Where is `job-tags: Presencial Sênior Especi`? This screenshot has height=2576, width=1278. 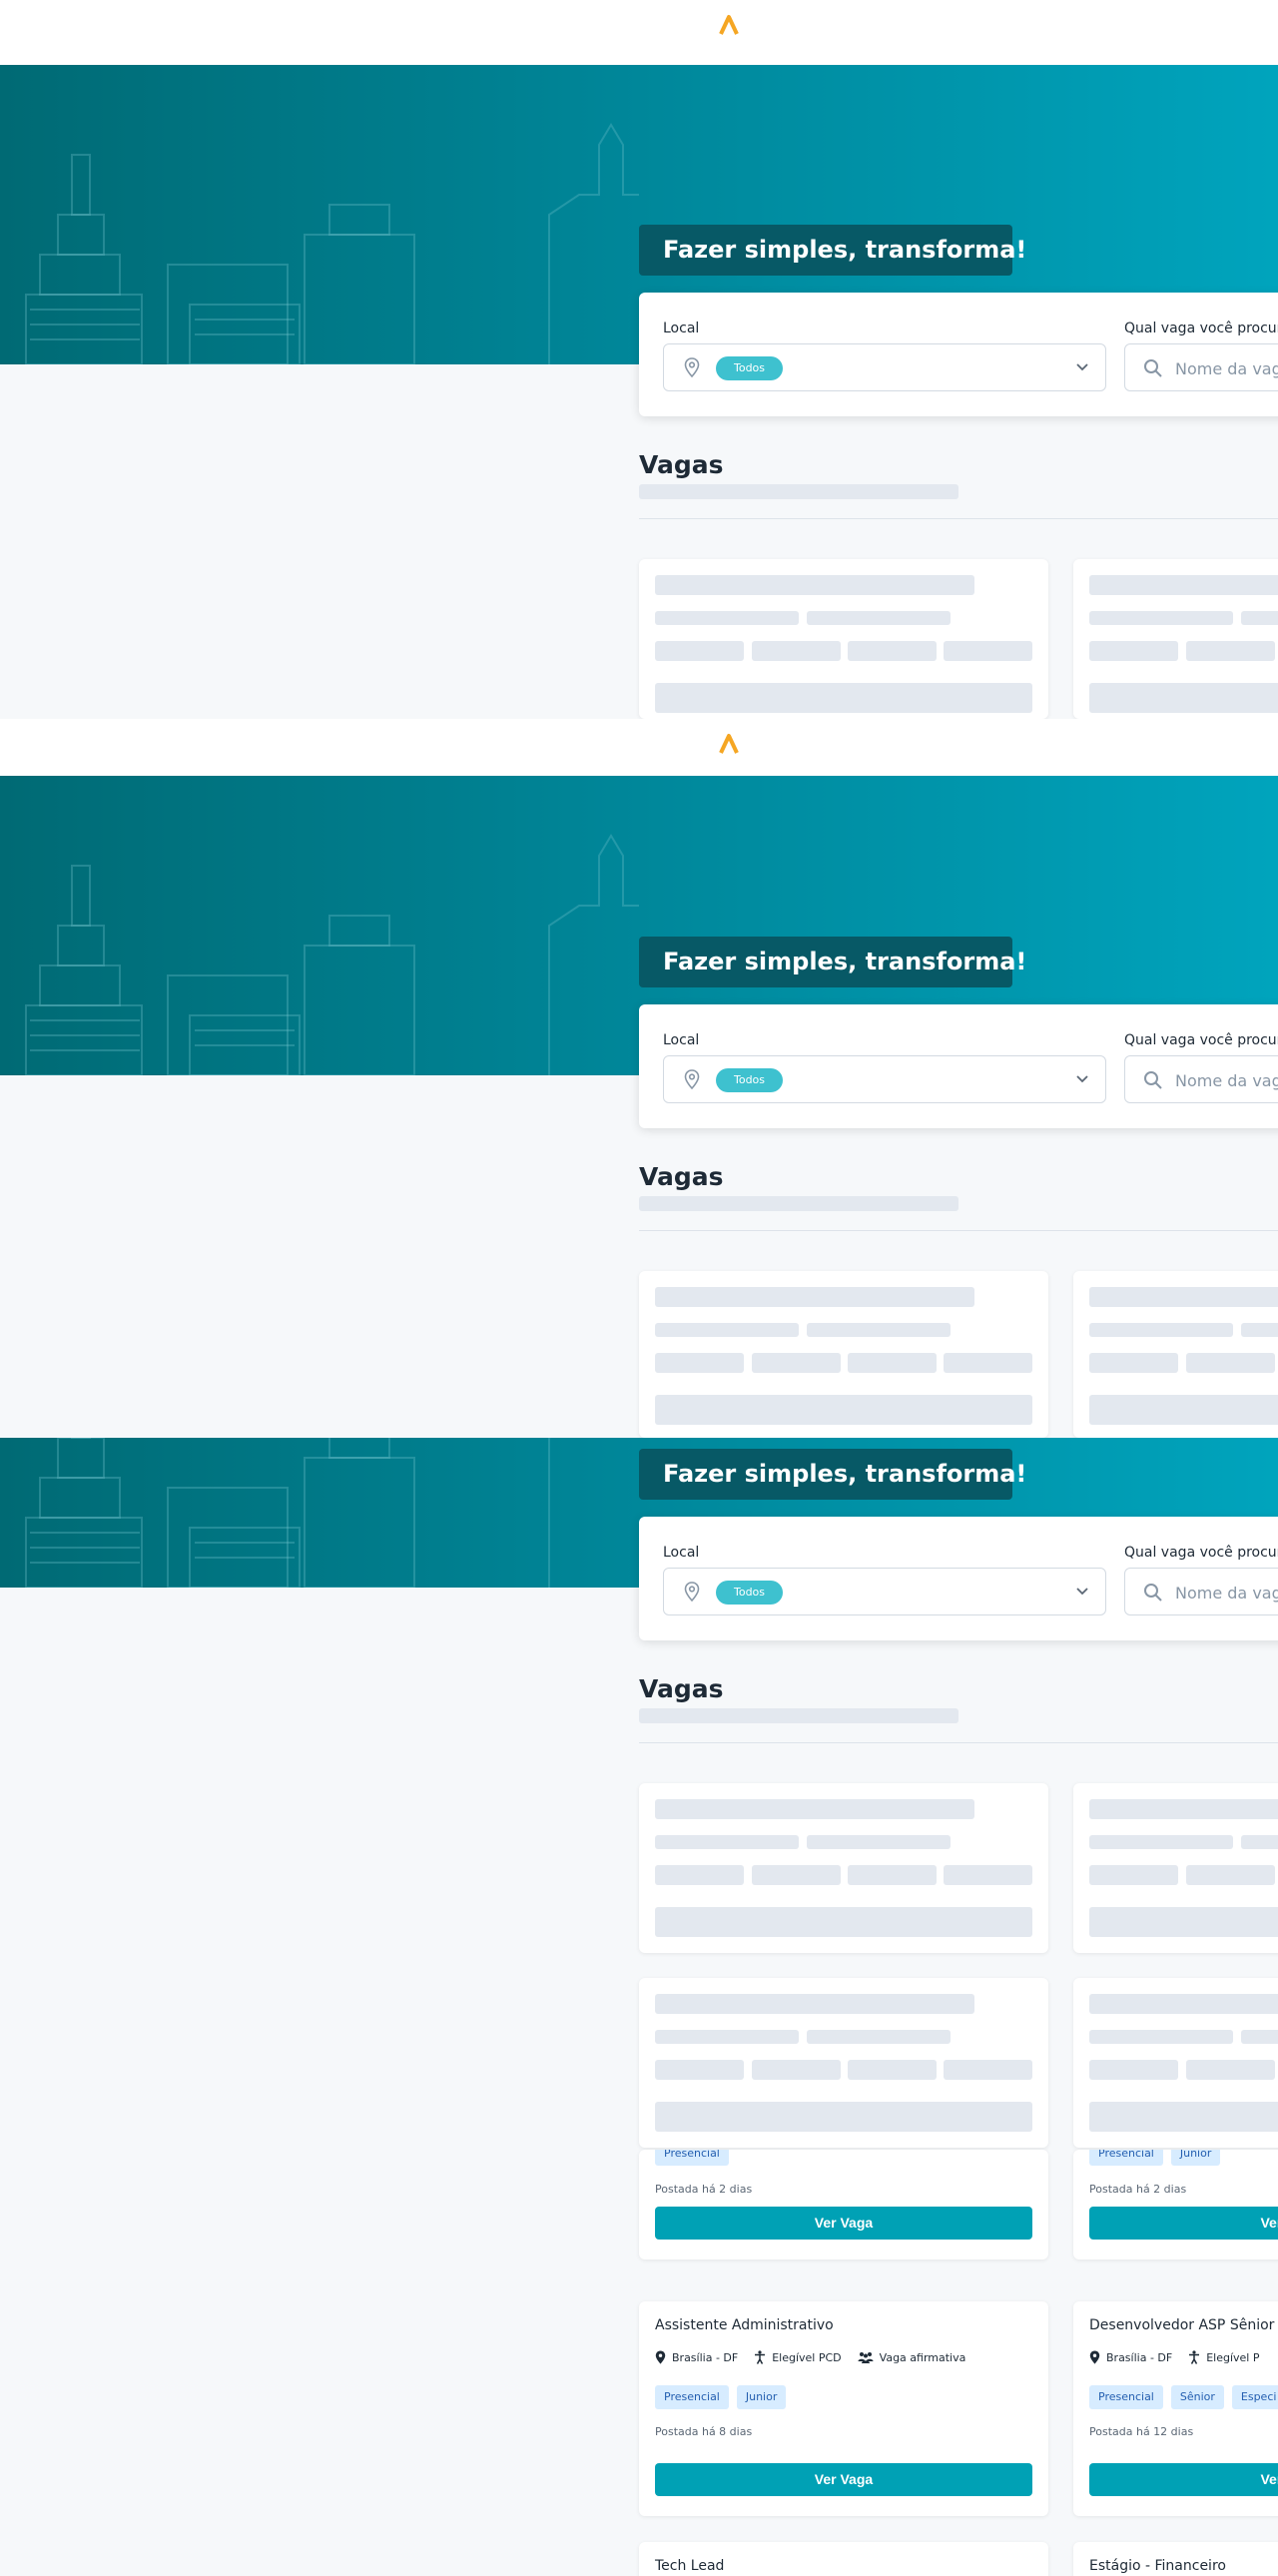
job-tags: Presencial Sênior Especi is located at coordinates (1183, 2397).